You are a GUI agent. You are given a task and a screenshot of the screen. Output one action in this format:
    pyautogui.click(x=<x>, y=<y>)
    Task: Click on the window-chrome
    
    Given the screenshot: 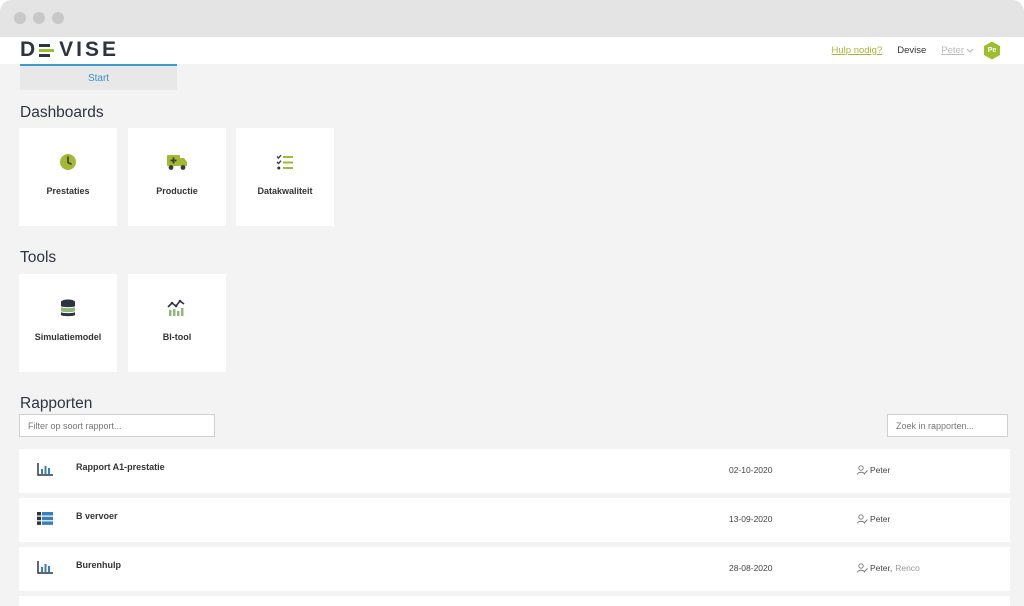 What is the action you would take?
    pyautogui.click(x=512, y=18)
    